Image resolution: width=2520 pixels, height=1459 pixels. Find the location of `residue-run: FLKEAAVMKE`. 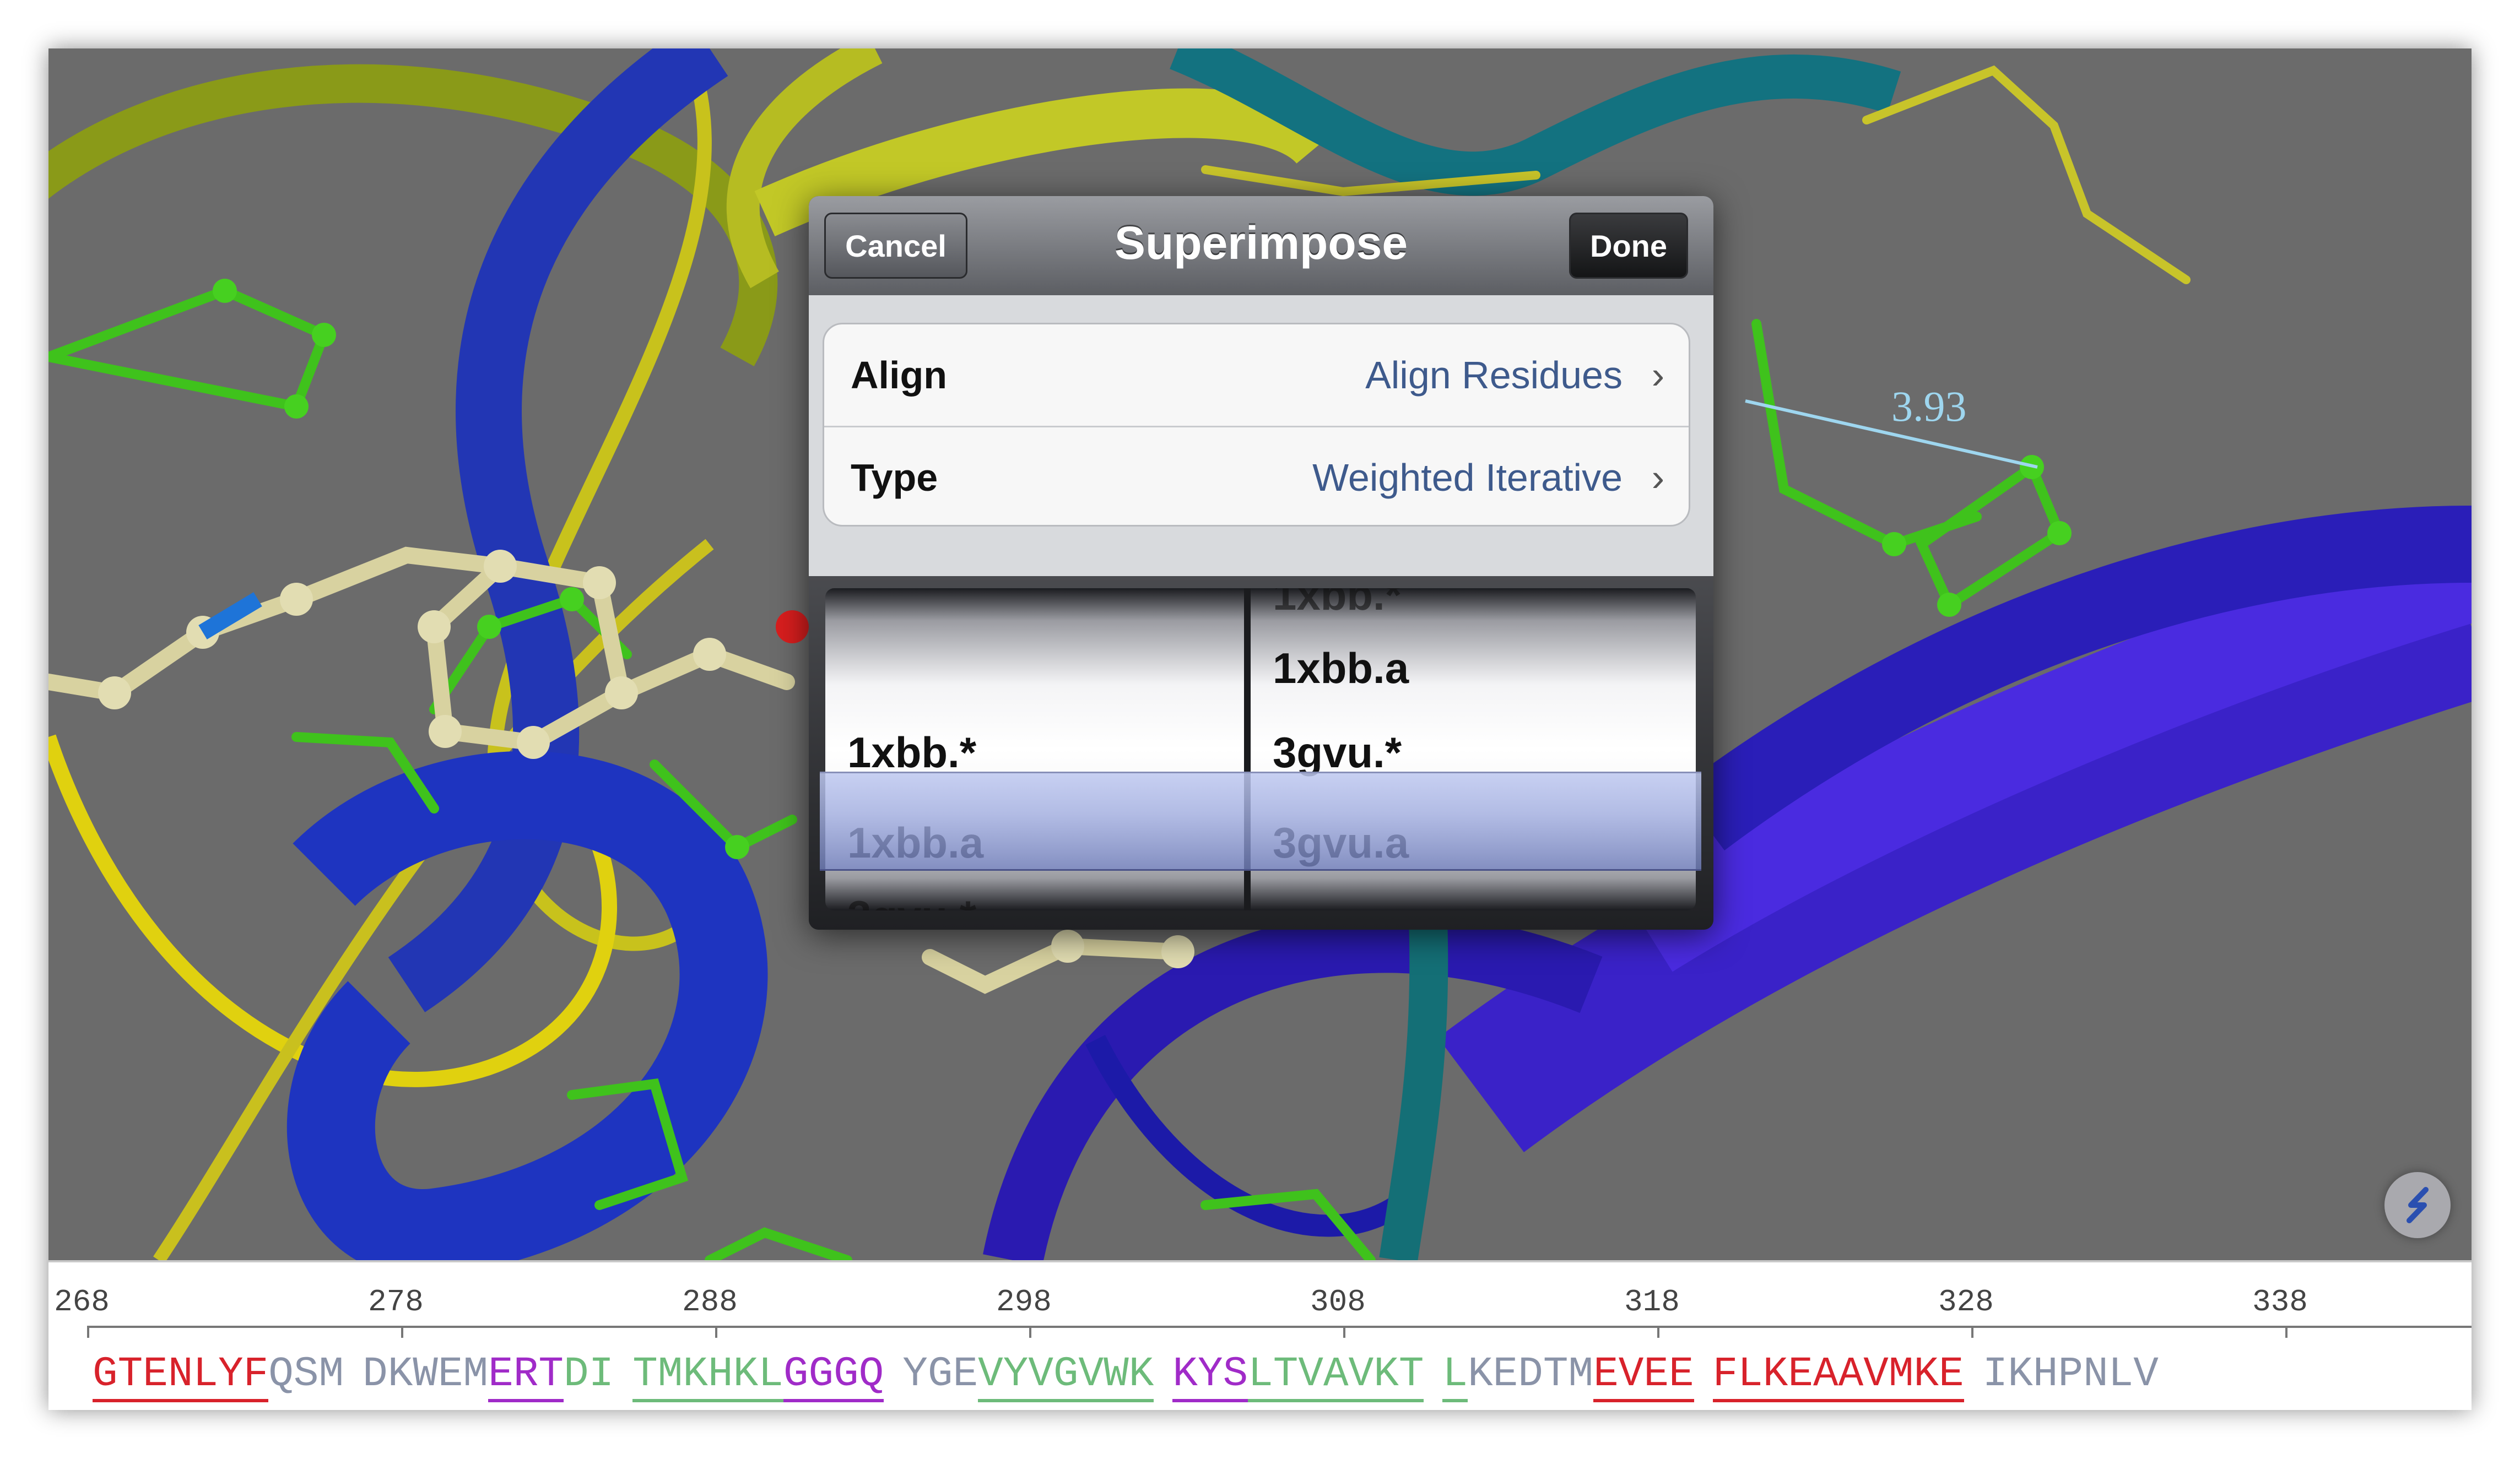

residue-run: FLKEAAVMKE is located at coordinates (1838, 1375).